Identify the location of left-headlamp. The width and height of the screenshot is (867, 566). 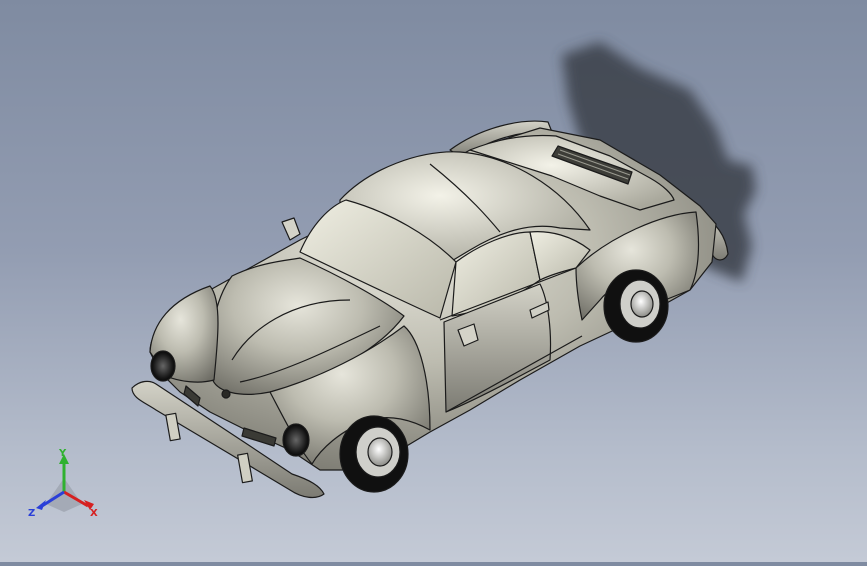
(163, 366).